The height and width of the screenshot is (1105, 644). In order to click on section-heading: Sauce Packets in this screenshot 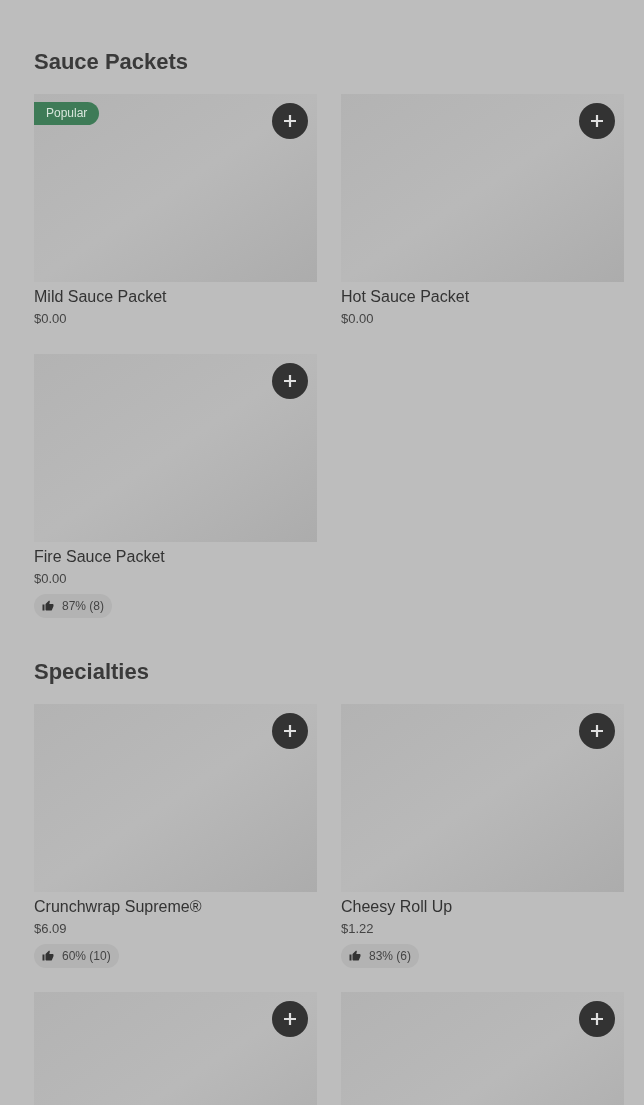, I will do `click(112, 62)`.